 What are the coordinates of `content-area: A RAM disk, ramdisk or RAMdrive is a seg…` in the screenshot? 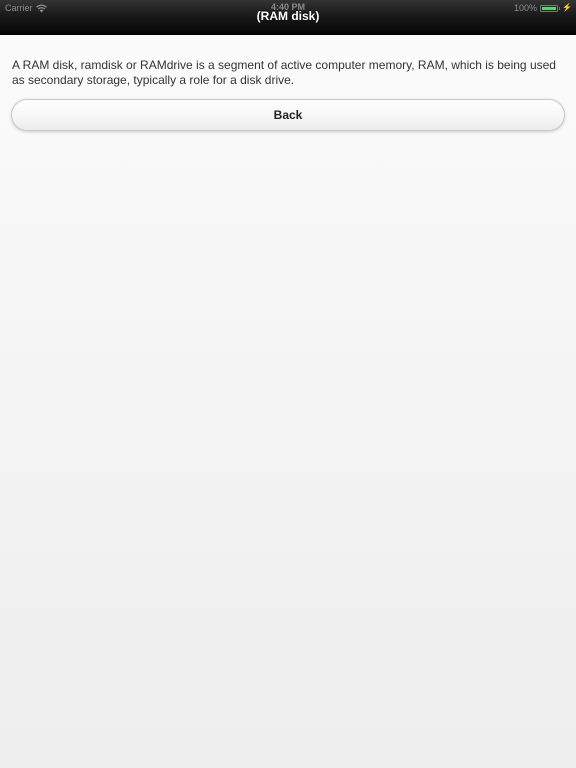 It's located at (289, 73).